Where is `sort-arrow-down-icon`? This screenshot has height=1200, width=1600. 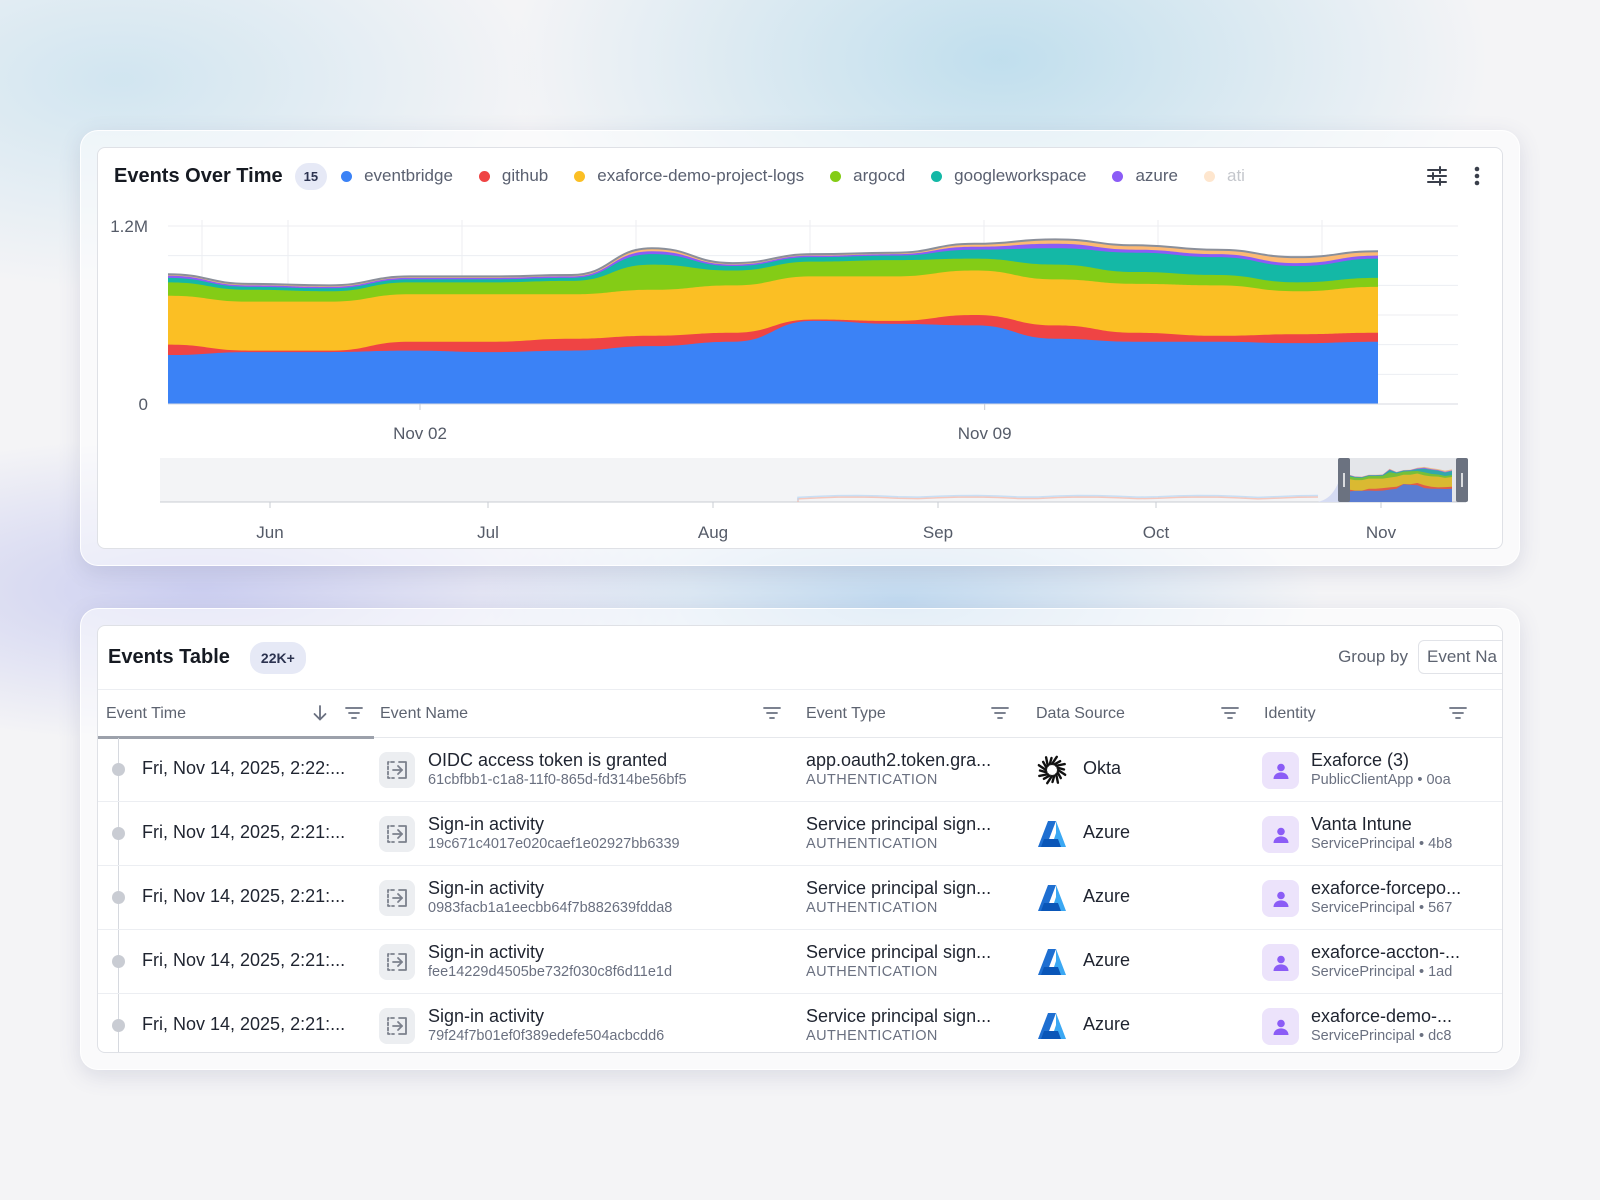 sort-arrow-down-icon is located at coordinates (320, 713).